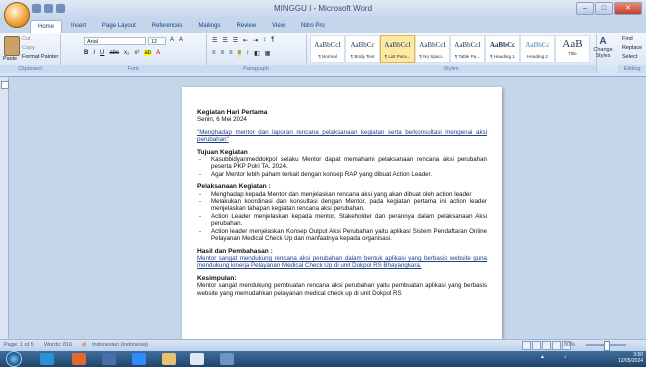 The height and width of the screenshot is (367, 646). I want to click on firefox-icon, so click(79, 359).